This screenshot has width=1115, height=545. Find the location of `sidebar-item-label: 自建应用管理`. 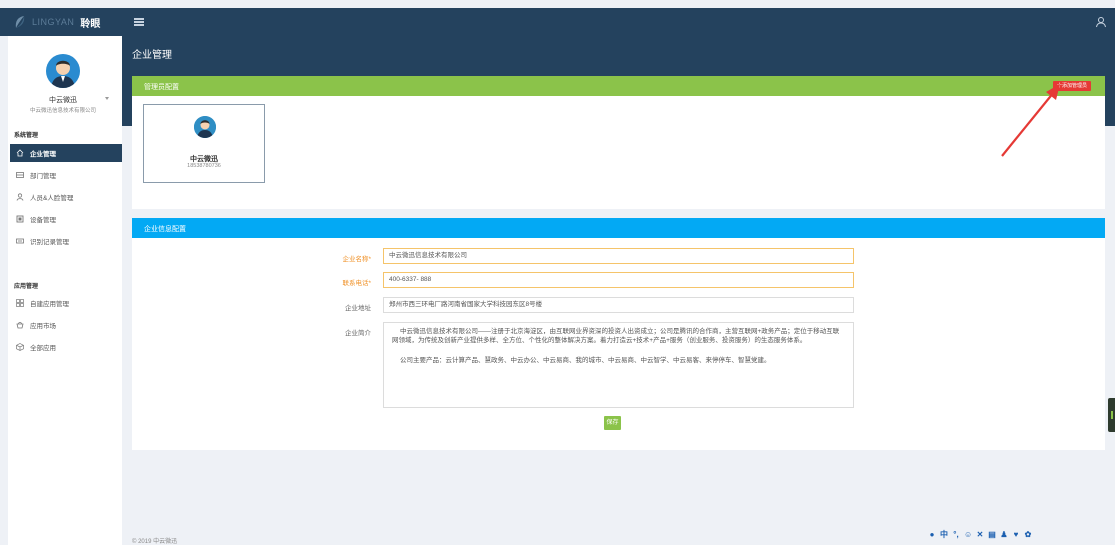

sidebar-item-label: 自建应用管理 is located at coordinates (49, 304).